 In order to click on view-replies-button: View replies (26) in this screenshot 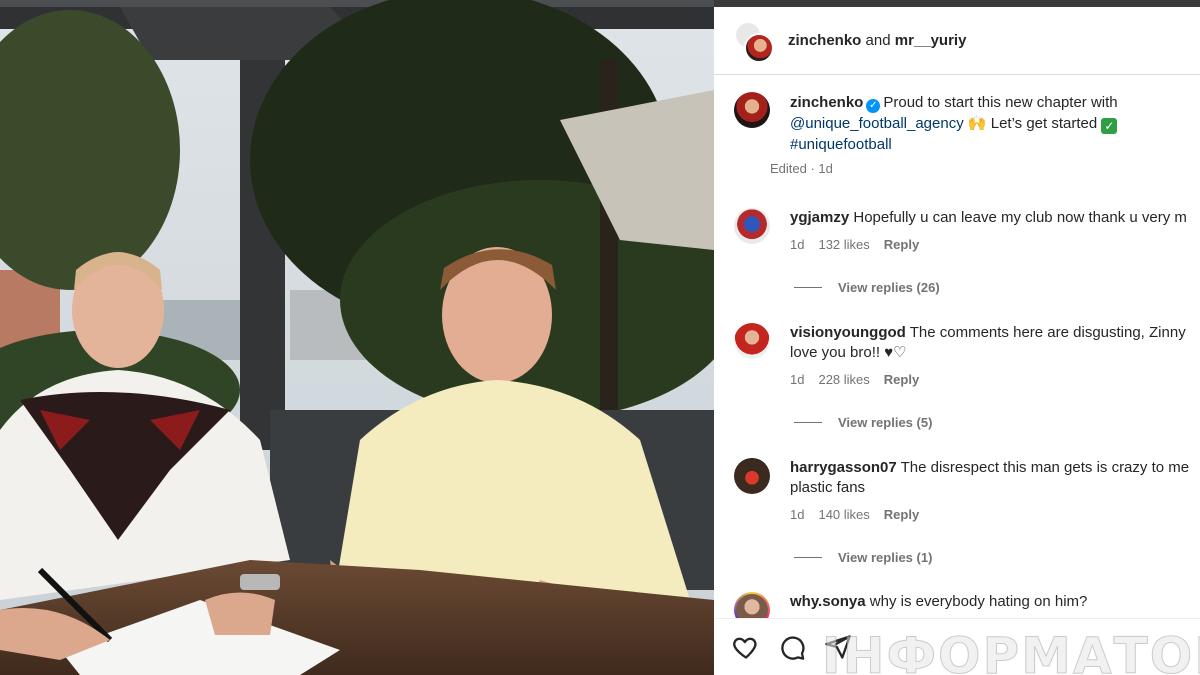, I will do `click(867, 287)`.